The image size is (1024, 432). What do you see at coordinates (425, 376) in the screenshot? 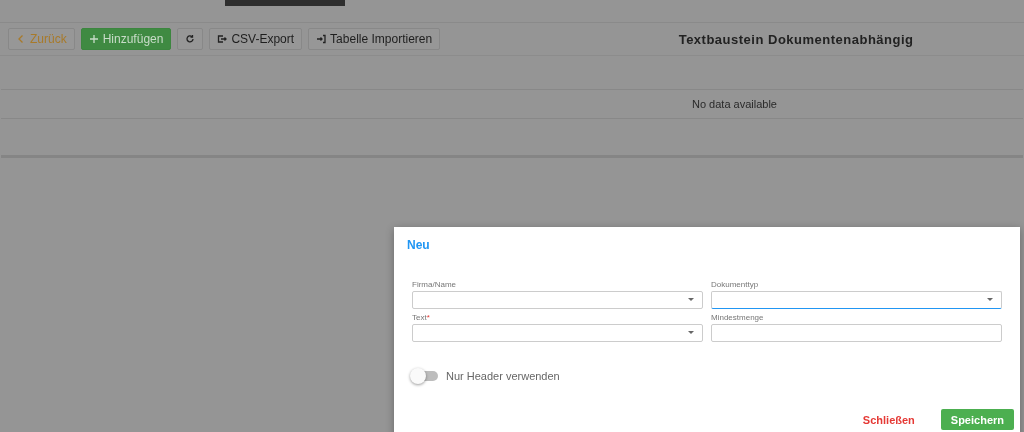
I see `toggle-switch` at bounding box center [425, 376].